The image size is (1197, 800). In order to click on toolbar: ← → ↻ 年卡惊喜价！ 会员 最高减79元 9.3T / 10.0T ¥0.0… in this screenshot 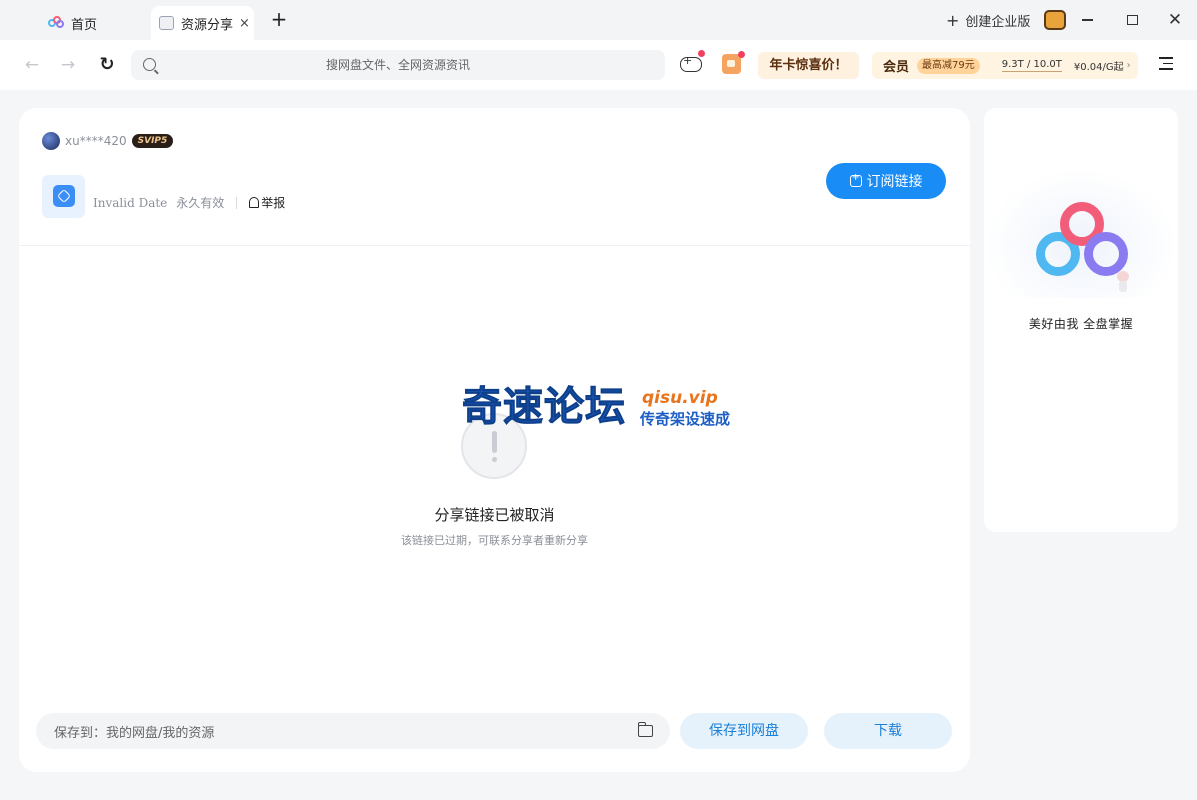, I will do `click(598, 65)`.